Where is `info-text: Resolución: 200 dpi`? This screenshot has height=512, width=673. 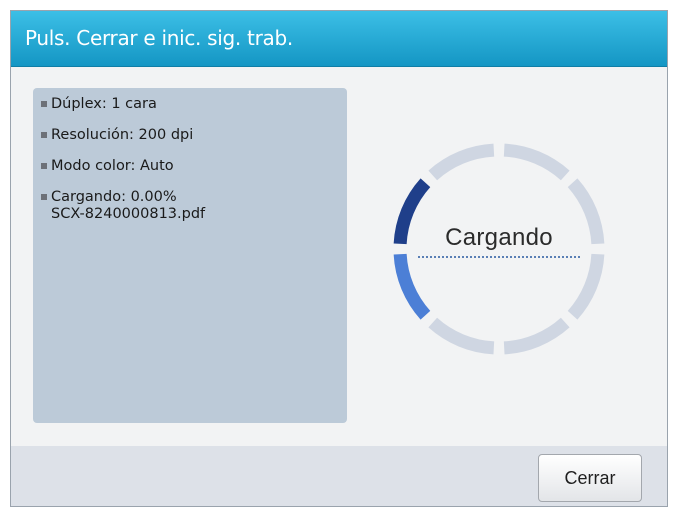
info-text: Resolución: 200 dpi is located at coordinates (122, 135).